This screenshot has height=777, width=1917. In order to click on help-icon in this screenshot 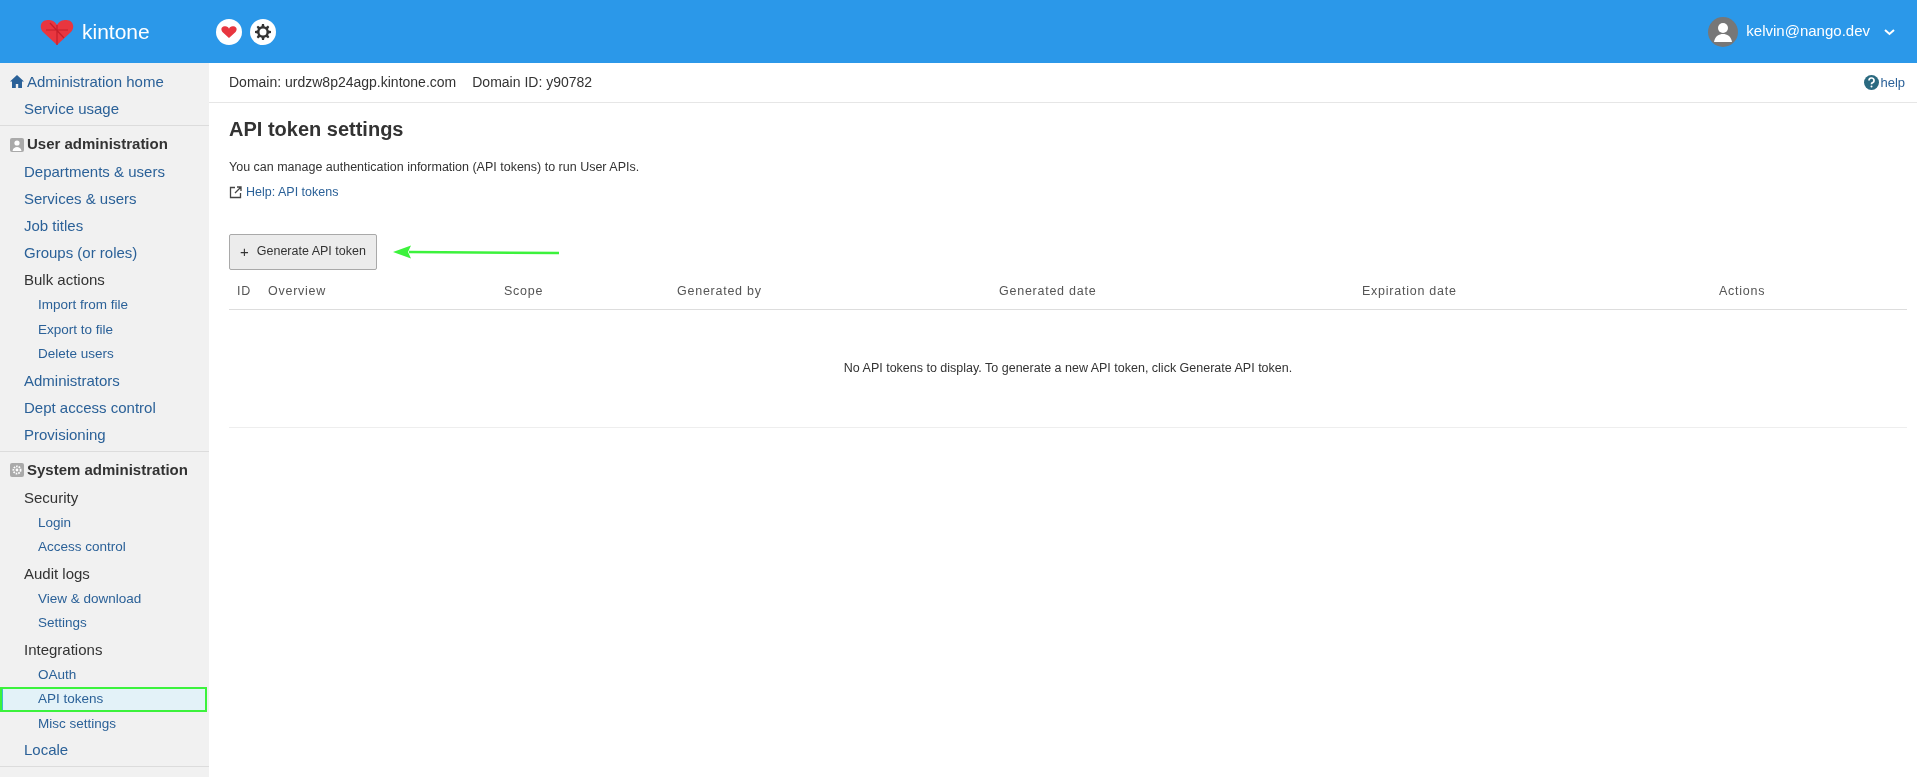, I will do `click(1872, 82)`.